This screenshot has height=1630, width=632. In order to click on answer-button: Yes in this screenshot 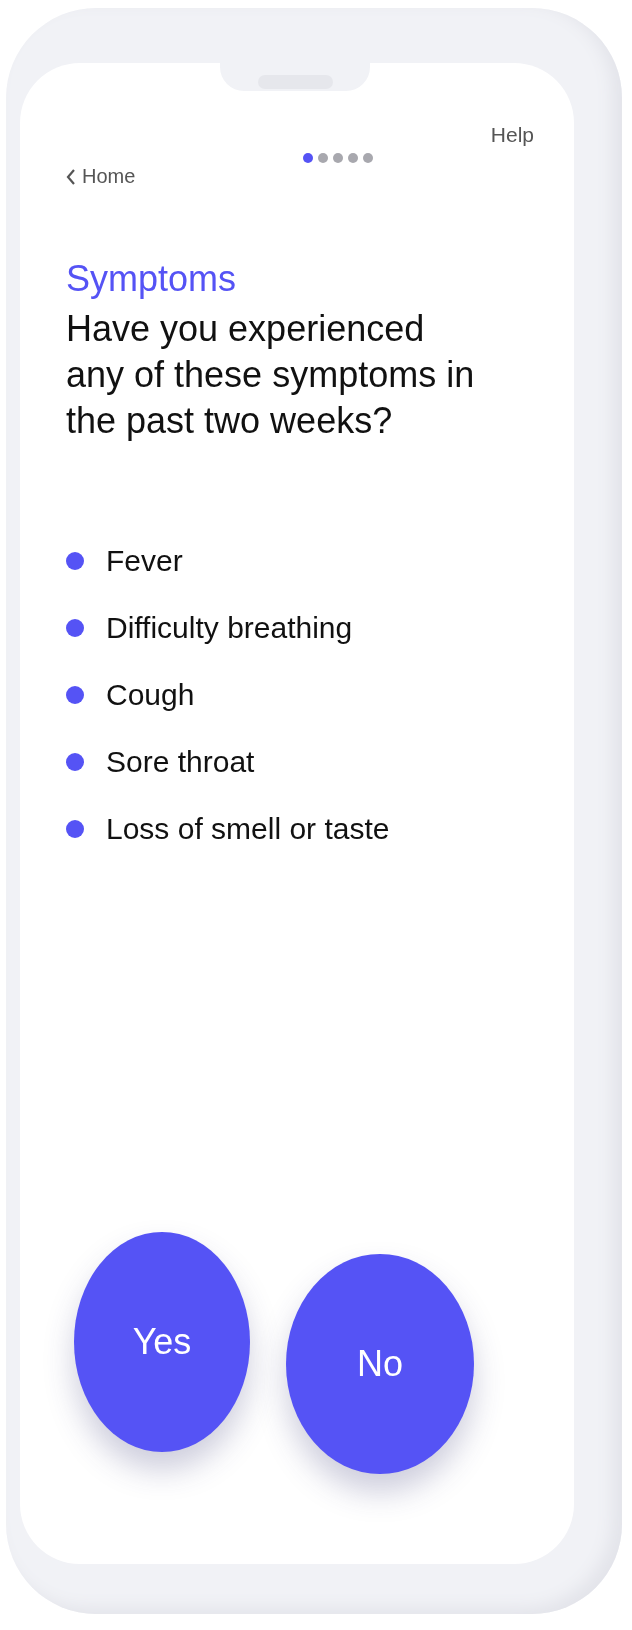, I will do `click(162, 1342)`.